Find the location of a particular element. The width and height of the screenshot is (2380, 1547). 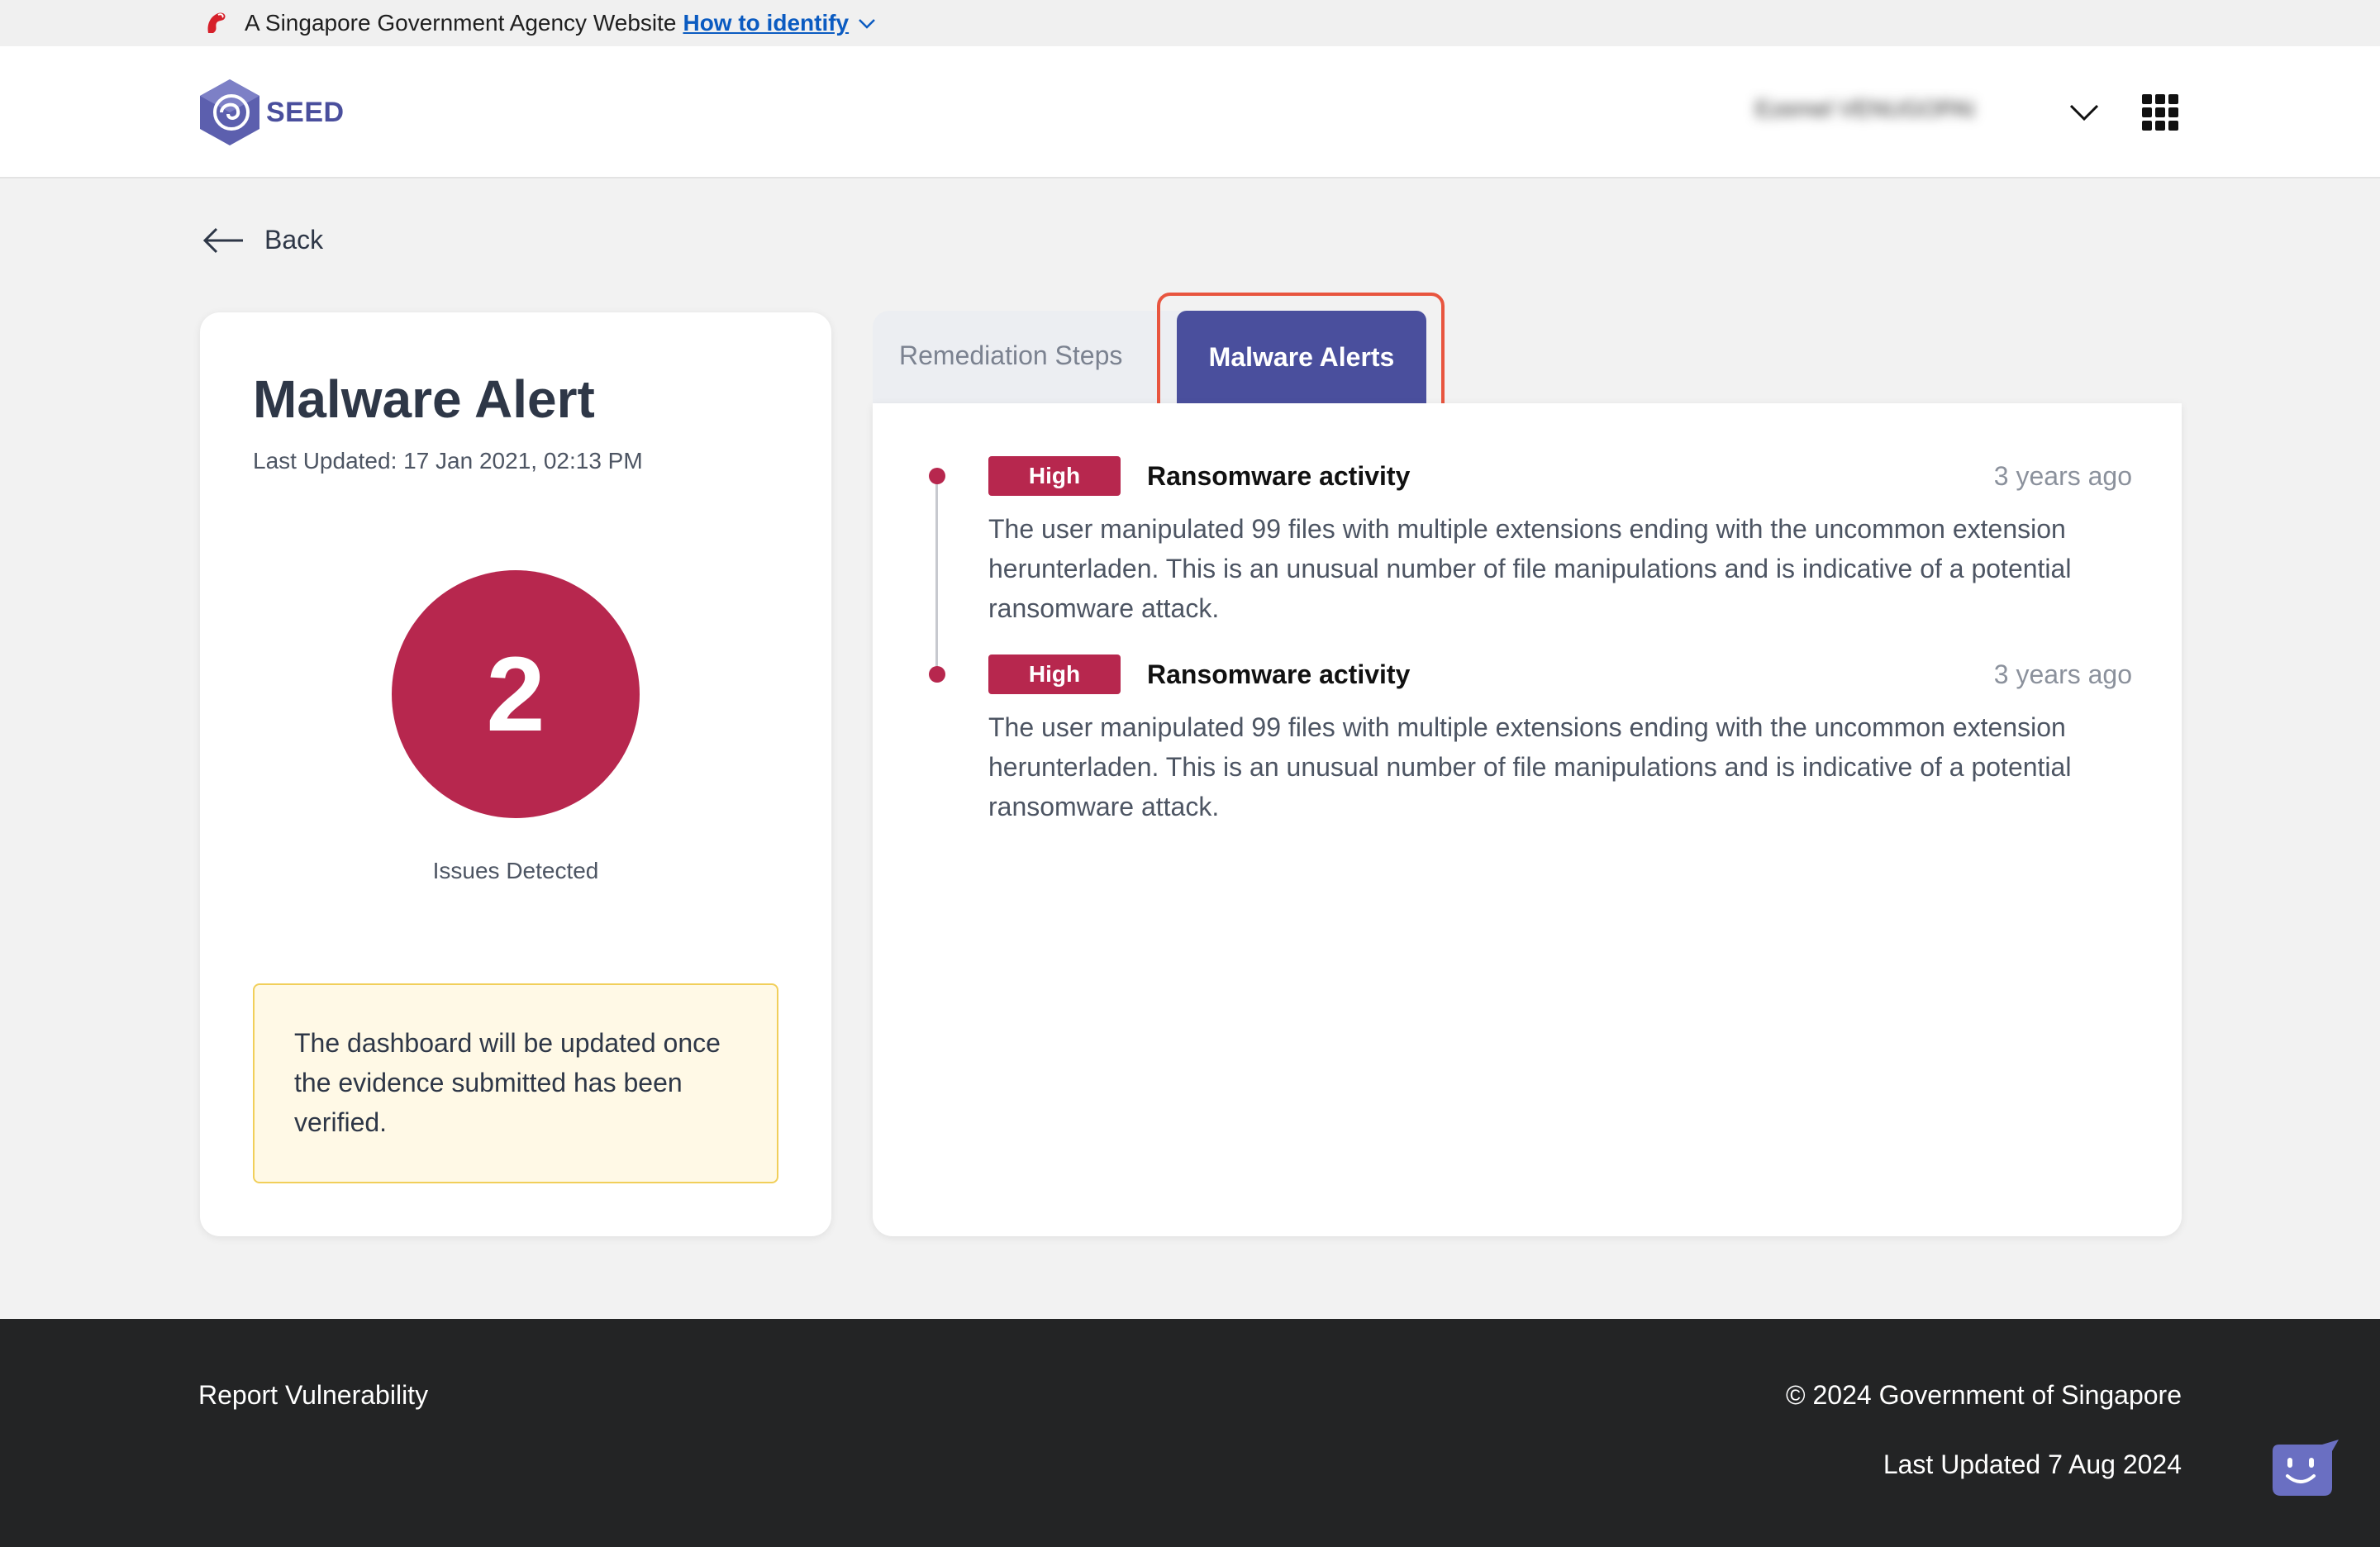

issue-count-badge: 2 is located at coordinates (516, 694).